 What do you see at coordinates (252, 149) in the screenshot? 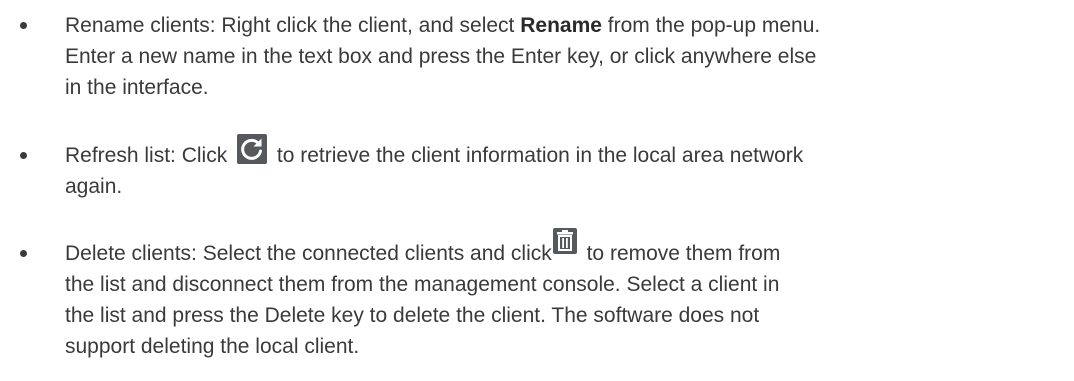
I see `refresh-icon` at bounding box center [252, 149].